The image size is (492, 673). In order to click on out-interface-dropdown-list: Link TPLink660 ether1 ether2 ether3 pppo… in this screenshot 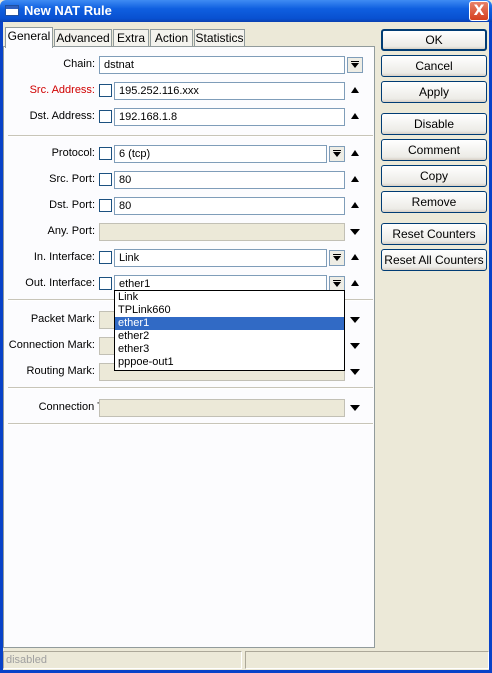, I will do `click(229, 330)`.